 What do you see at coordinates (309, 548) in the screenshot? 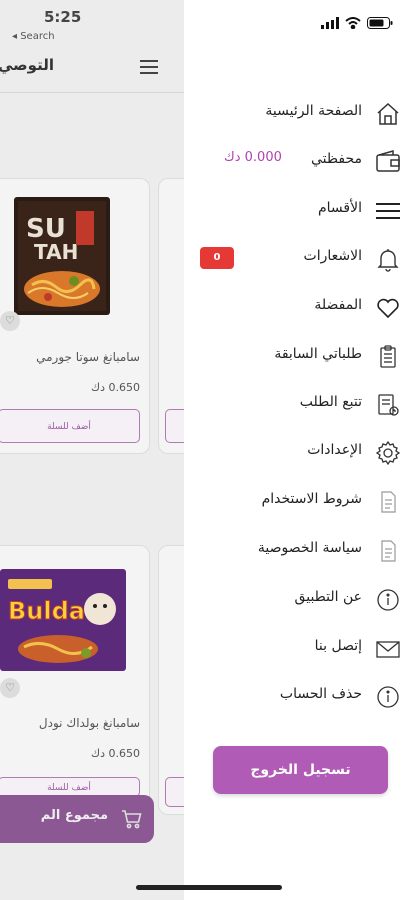
I see `menu-label: سياسة الخصوصية` at bounding box center [309, 548].